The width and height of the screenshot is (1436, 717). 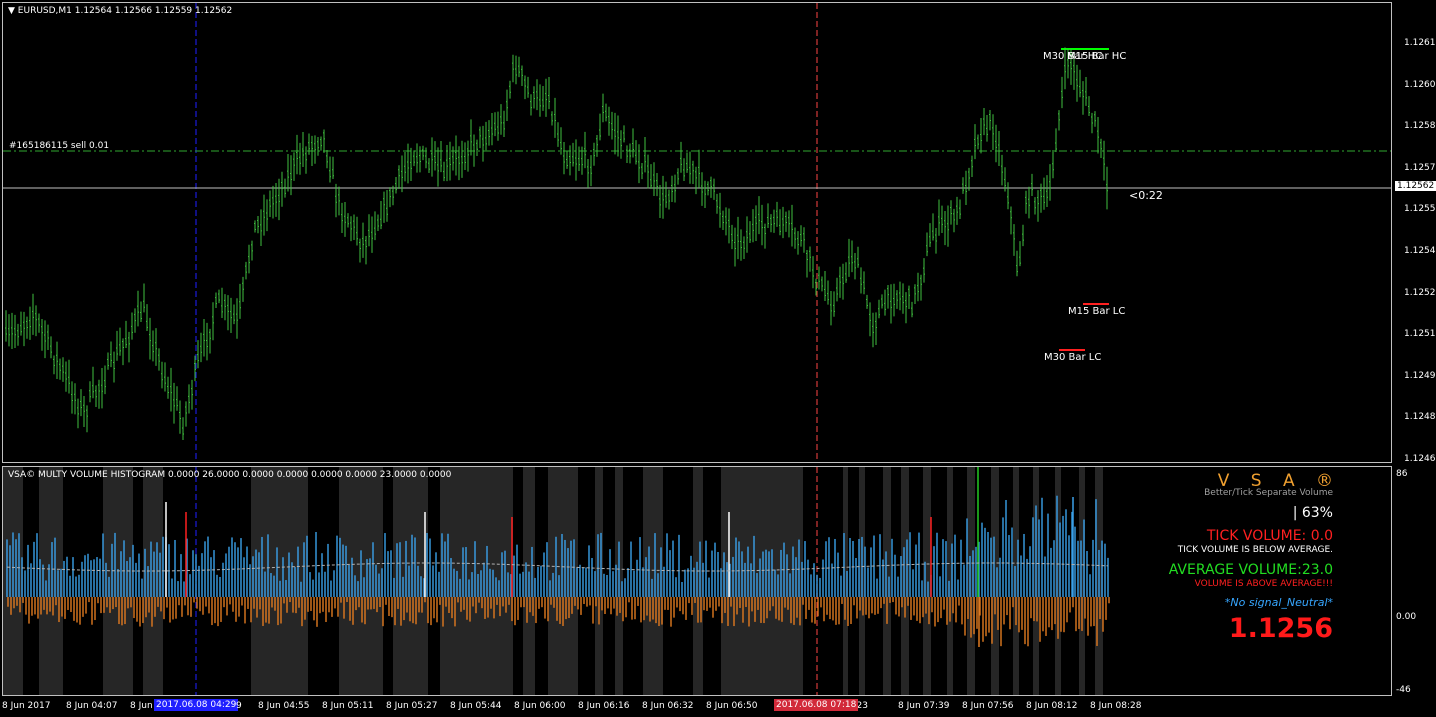 I want to click on volume-scale-mid: 0.00, so click(x=1406, y=617).